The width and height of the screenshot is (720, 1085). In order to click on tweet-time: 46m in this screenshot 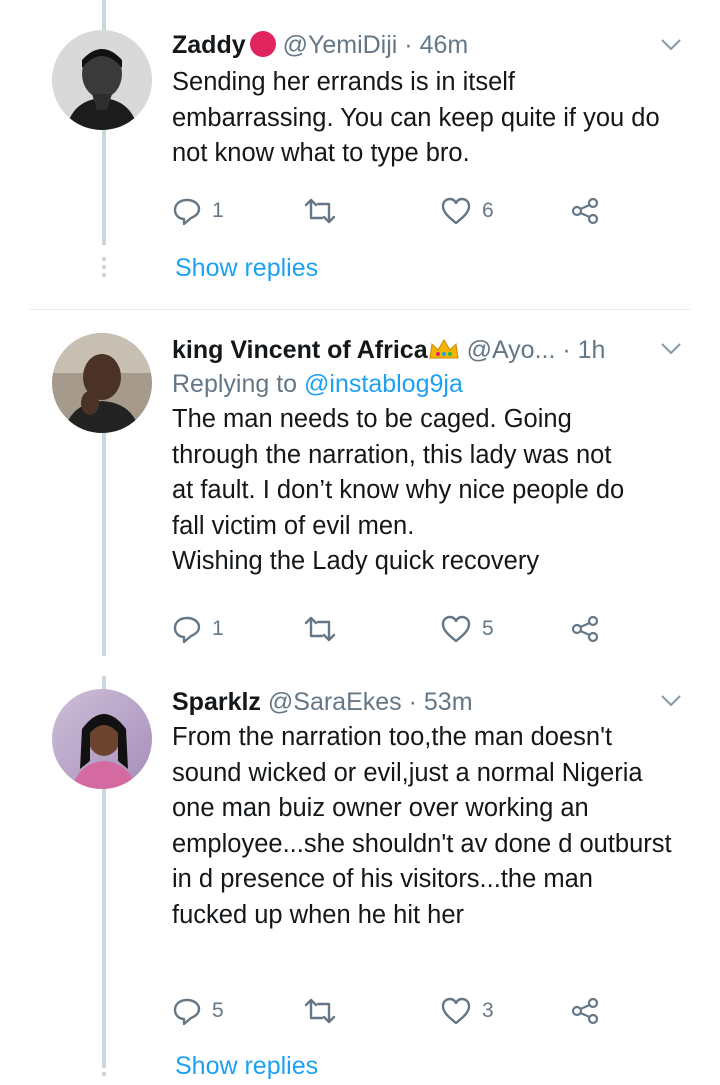, I will do `click(444, 45)`.